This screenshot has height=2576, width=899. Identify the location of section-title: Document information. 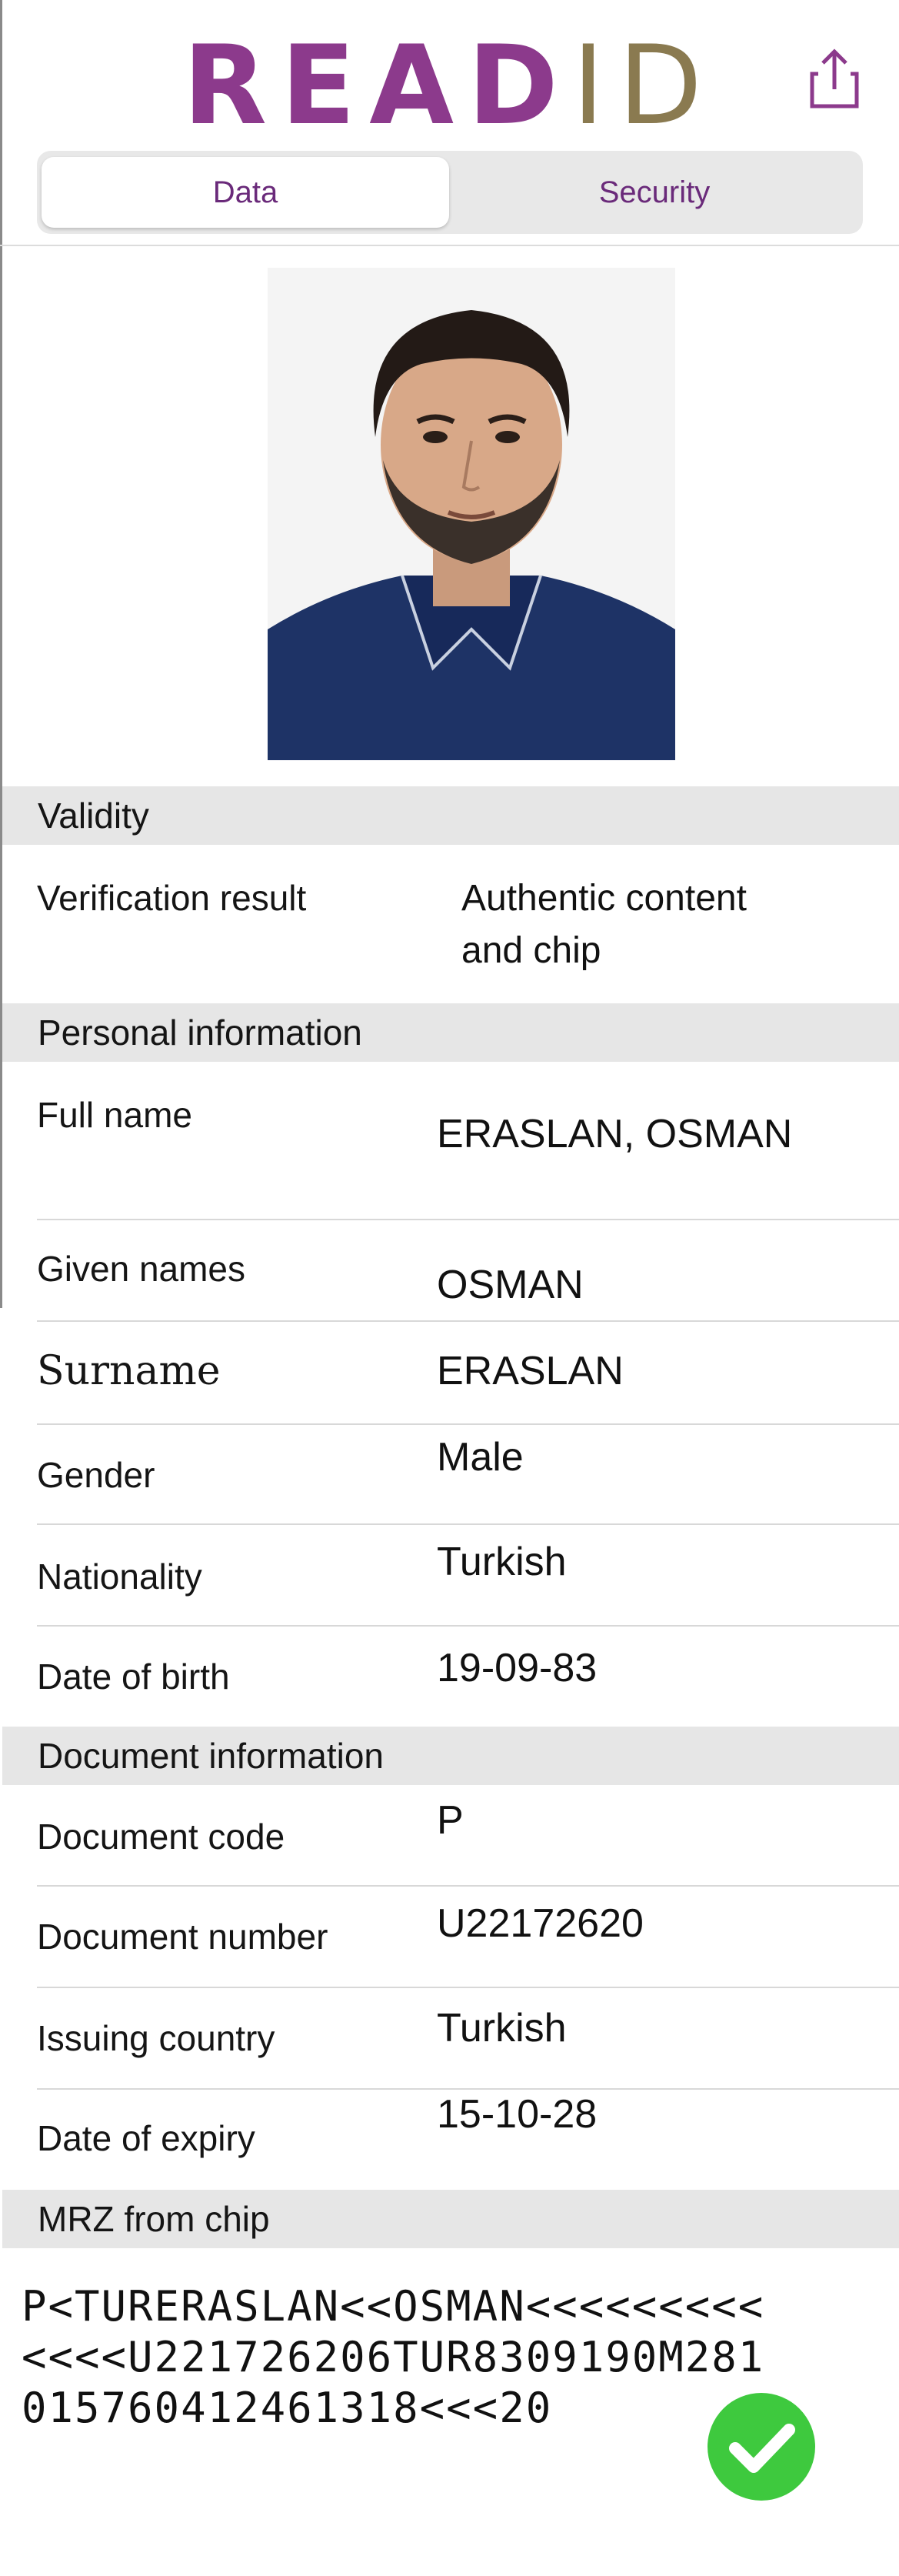
(211, 1756).